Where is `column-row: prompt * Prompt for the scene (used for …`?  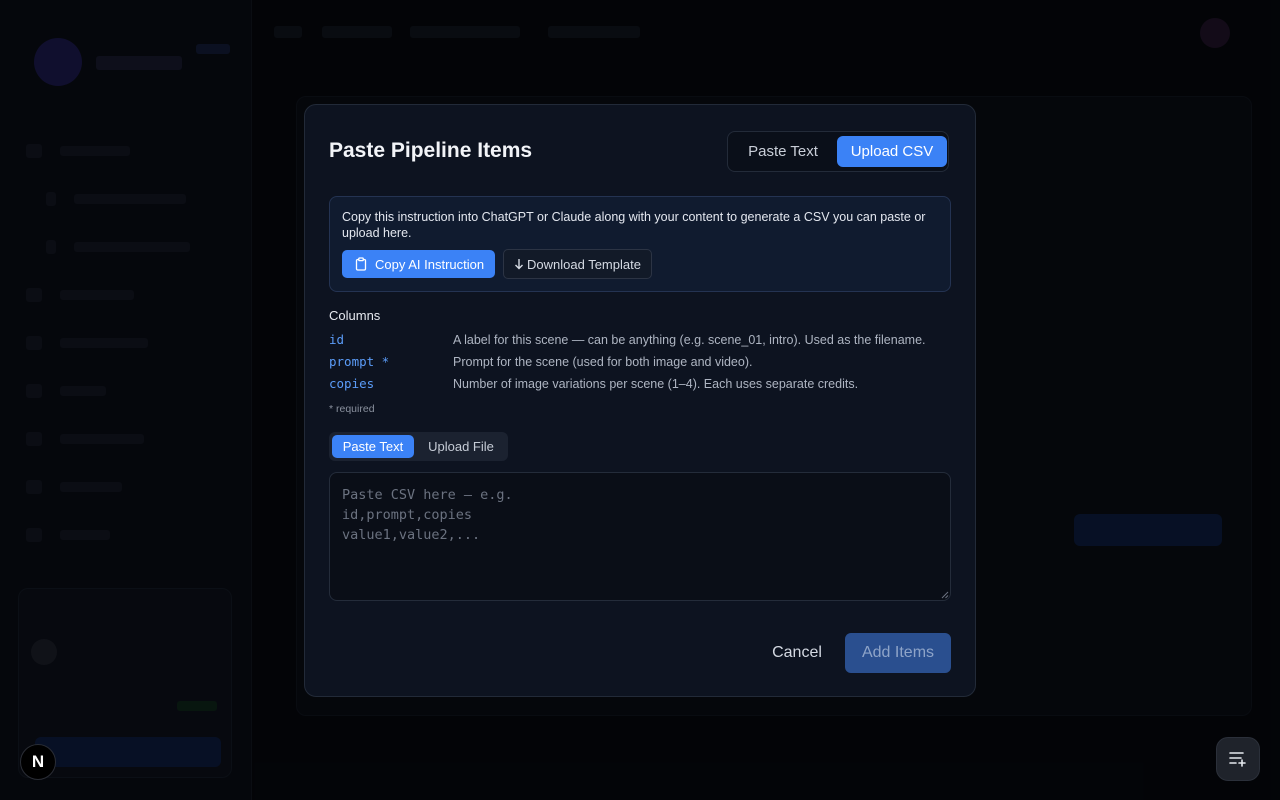 column-row: prompt * Prompt for the scene (used for … is located at coordinates (640, 362).